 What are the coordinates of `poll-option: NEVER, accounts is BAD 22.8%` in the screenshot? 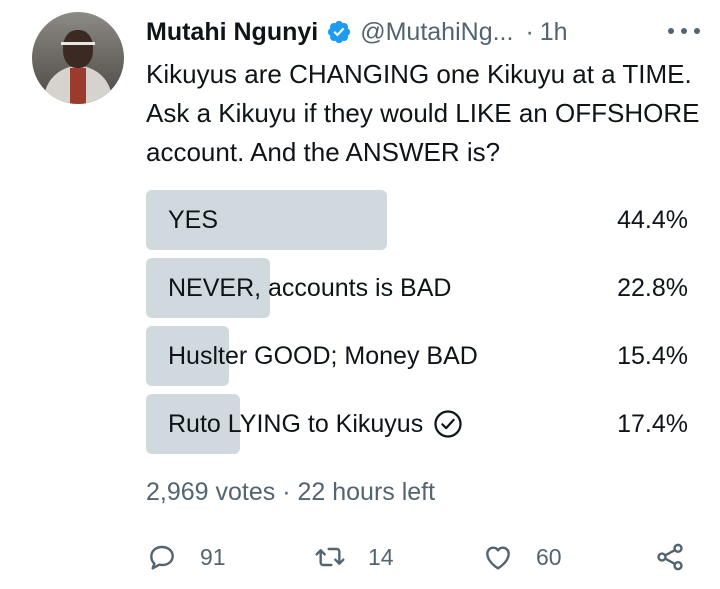 It's located at (417, 288).